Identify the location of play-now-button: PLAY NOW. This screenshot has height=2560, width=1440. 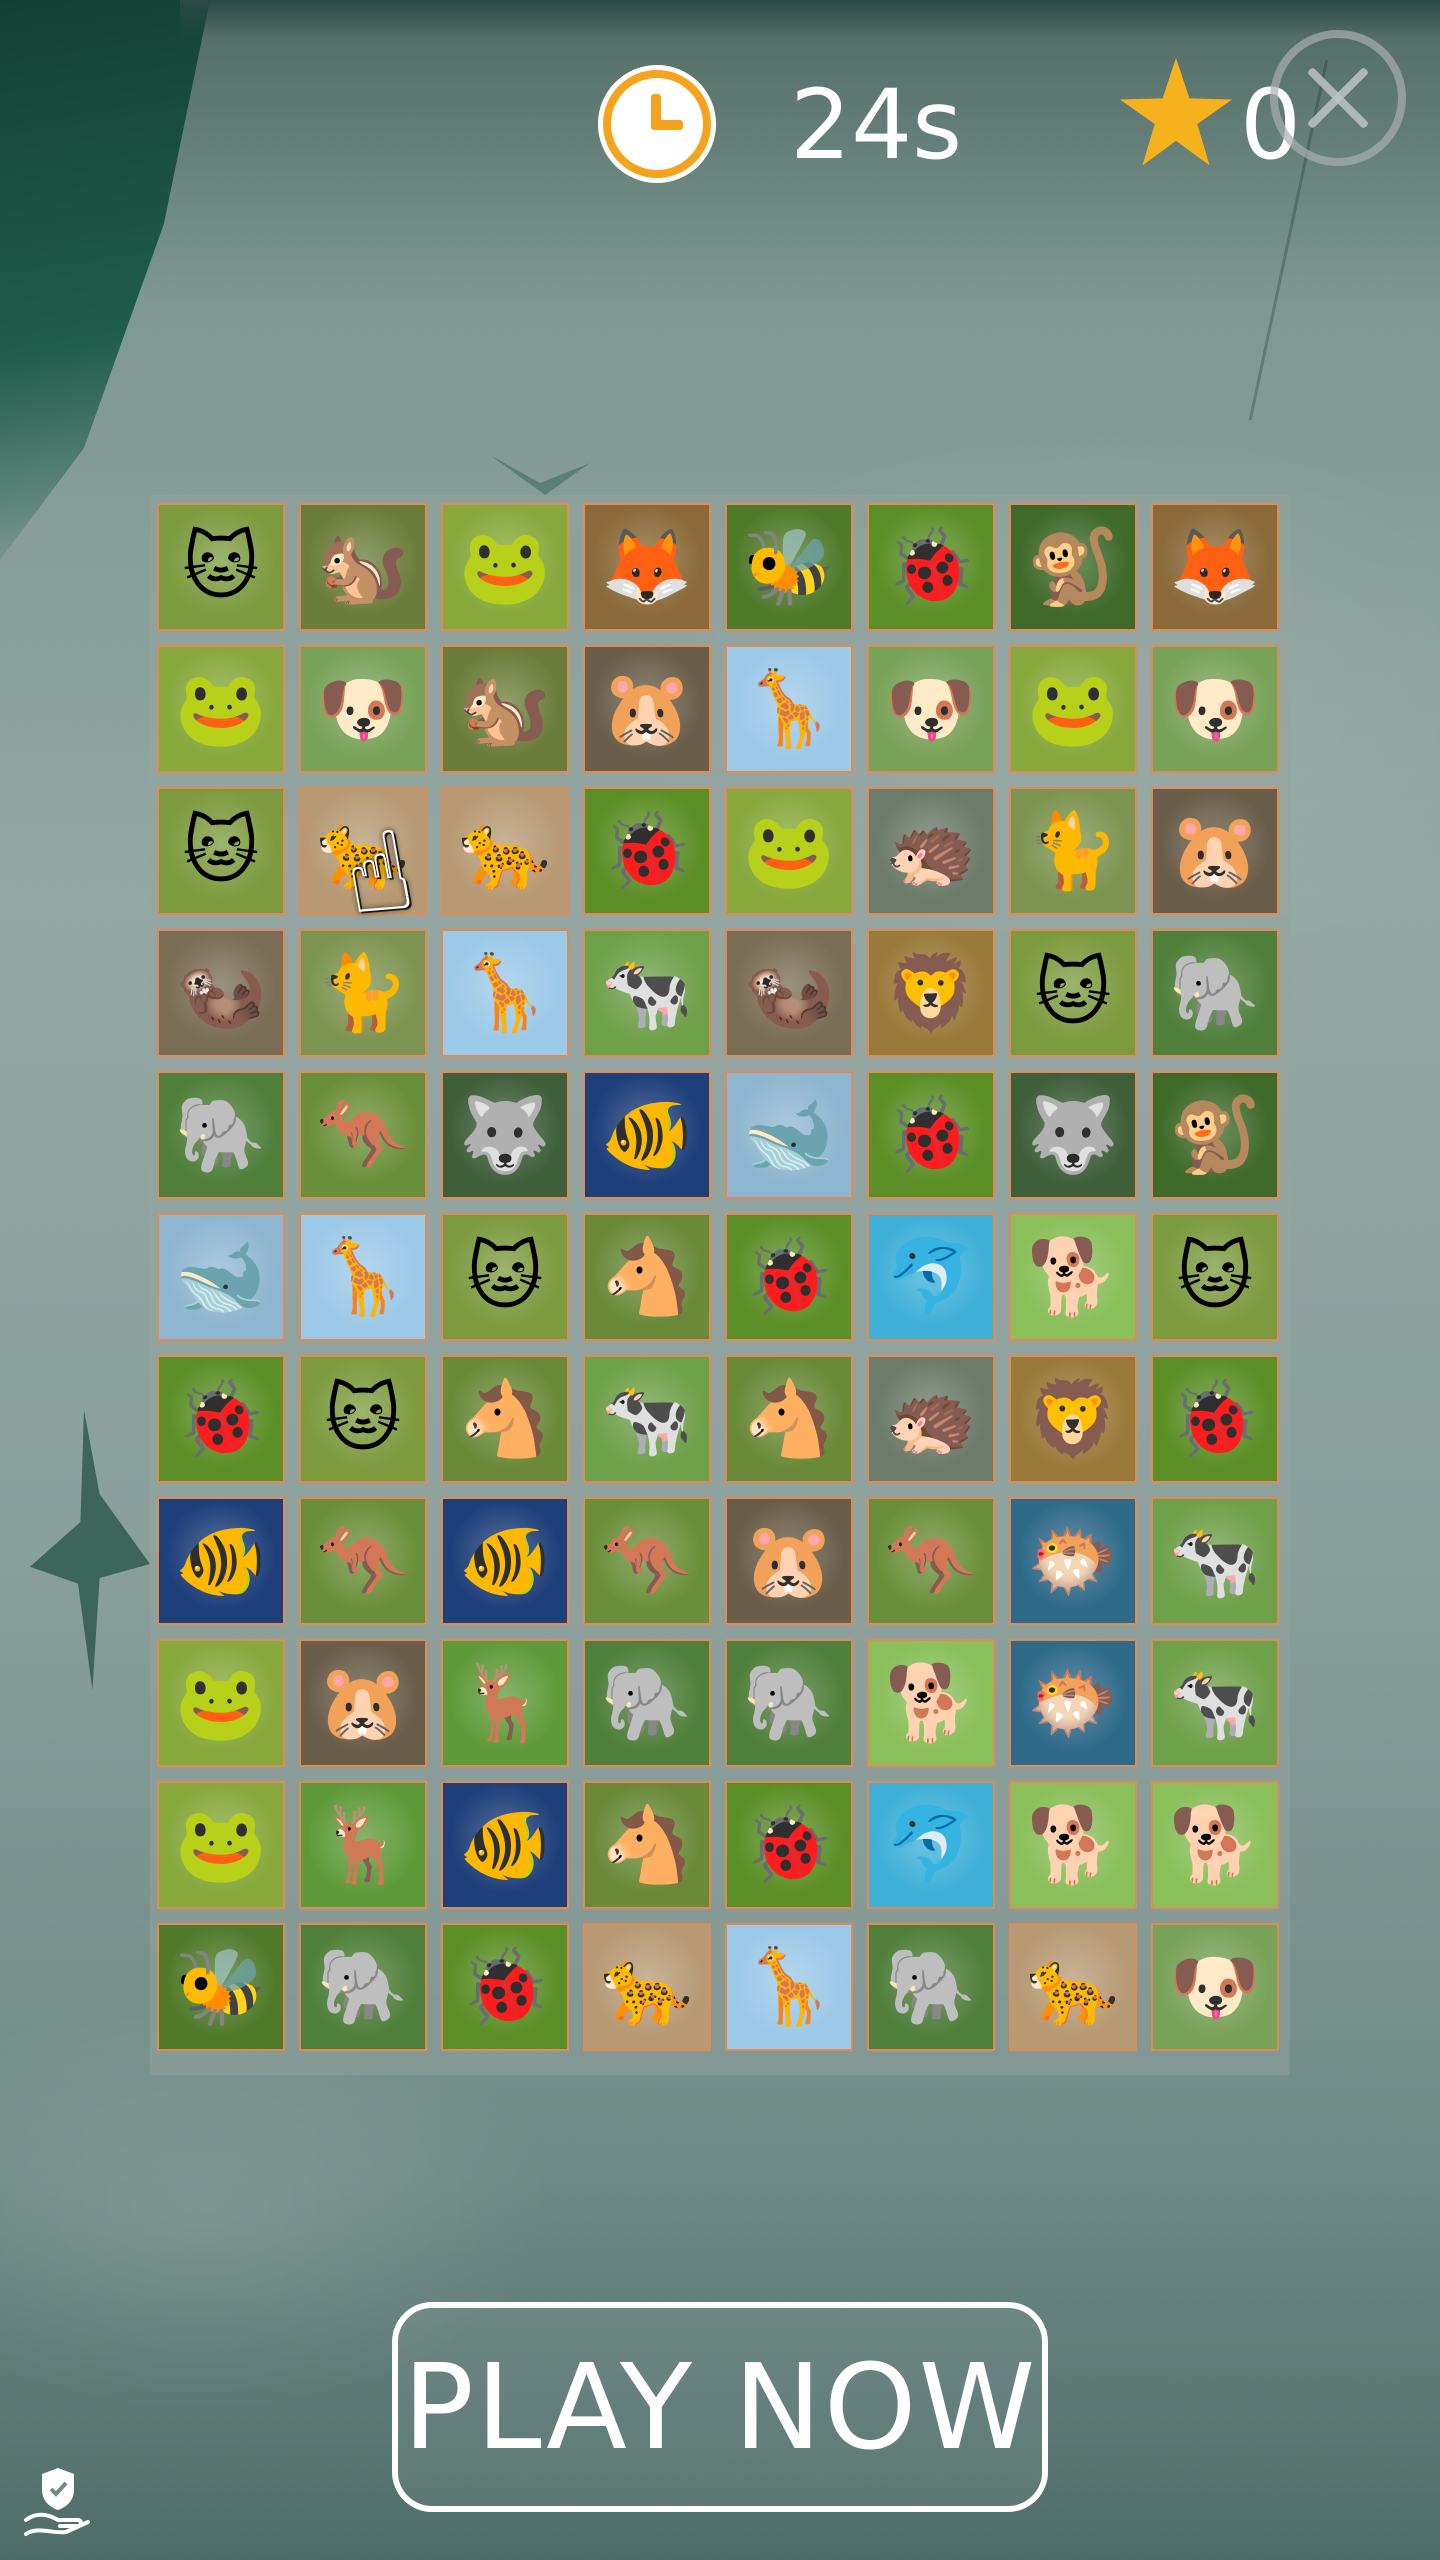
(720, 2407).